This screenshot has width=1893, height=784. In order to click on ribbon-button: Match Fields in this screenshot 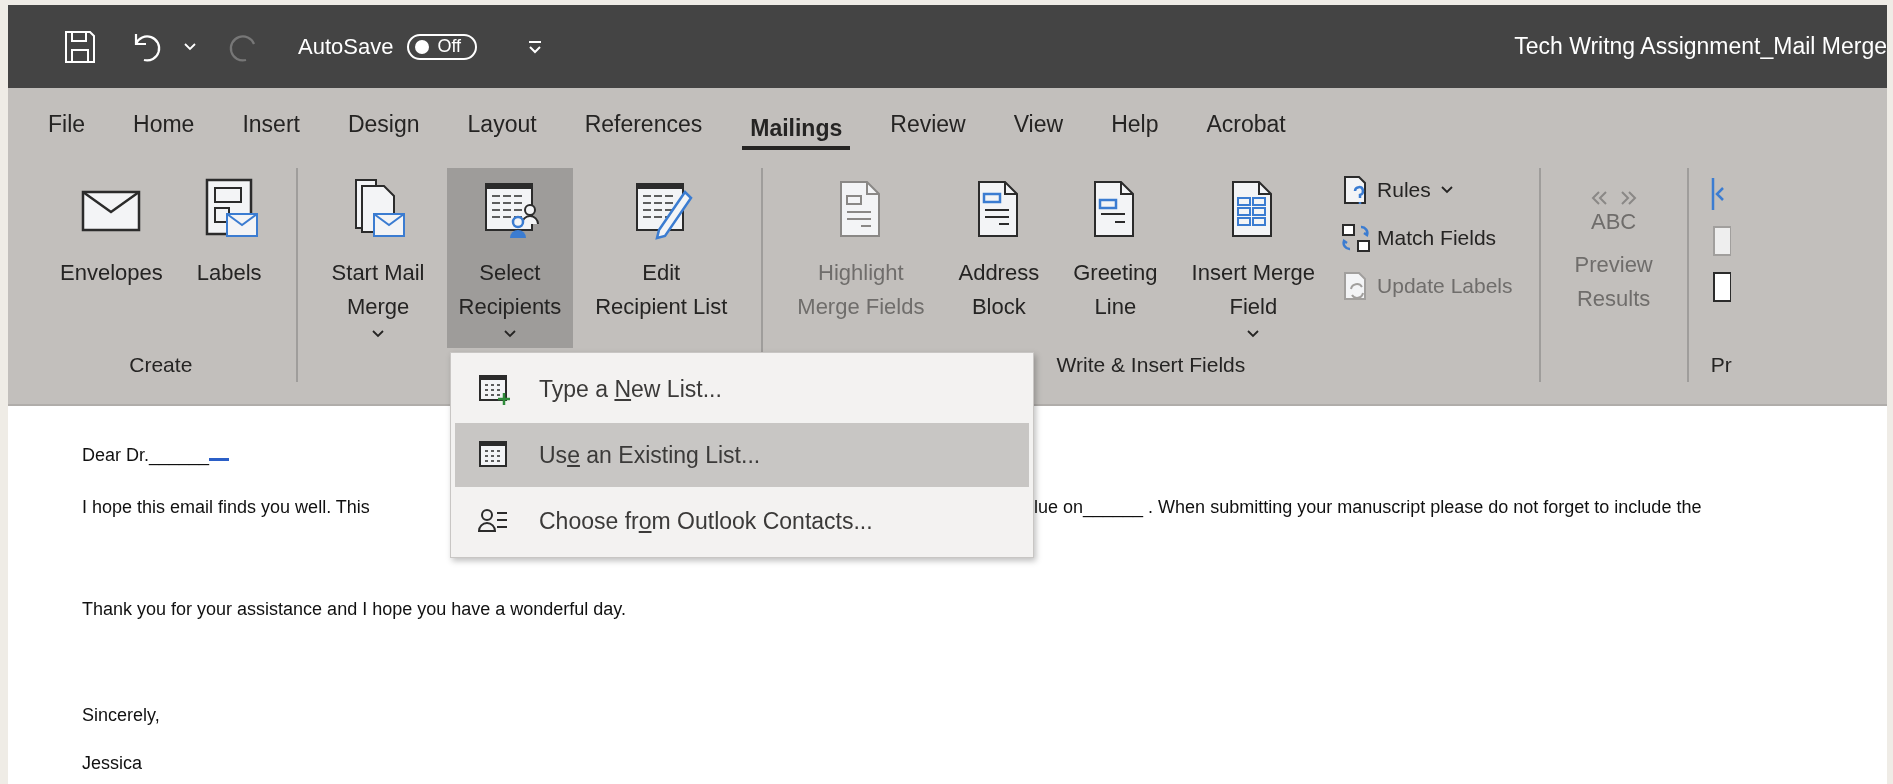, I will do `click(1427, 238)`.